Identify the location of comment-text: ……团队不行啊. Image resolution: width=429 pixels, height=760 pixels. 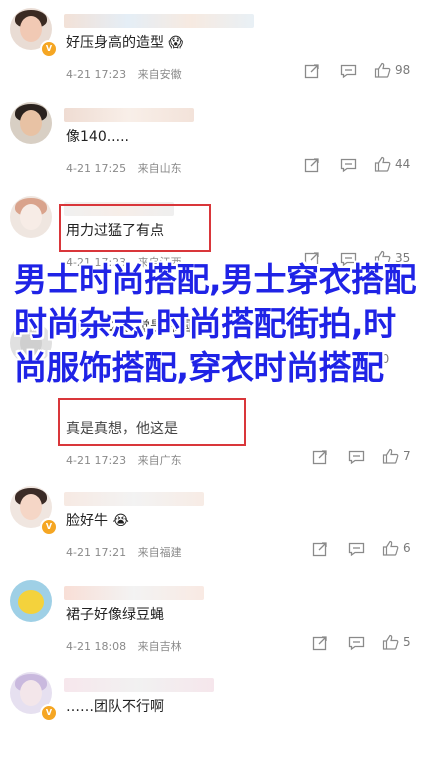
(115, 707).